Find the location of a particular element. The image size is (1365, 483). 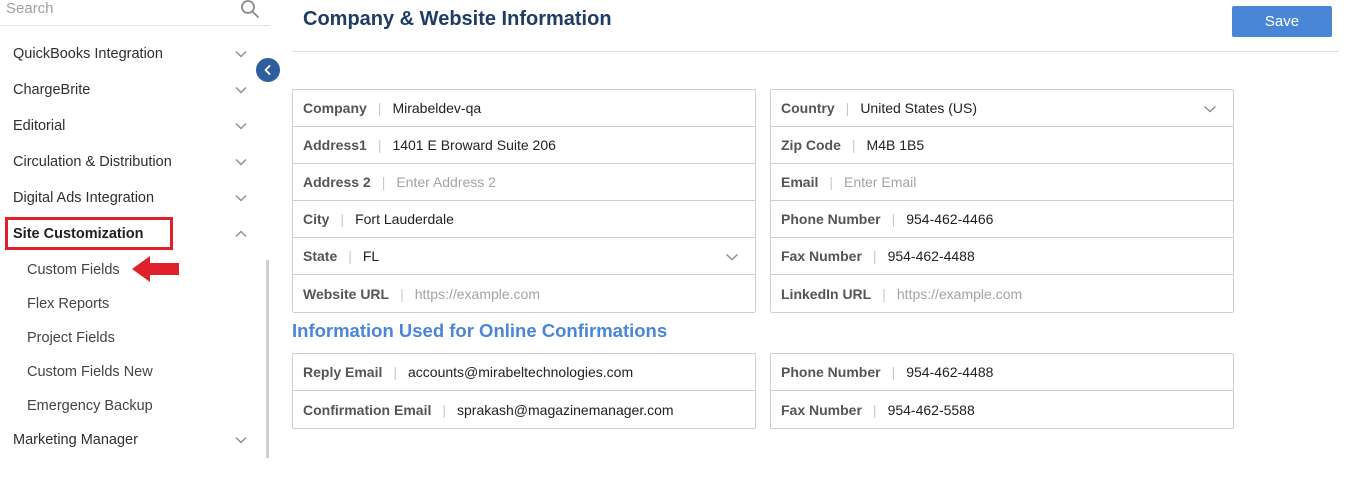

sidebar-subitem-custom-fields-new: Custom Fields New is located at coordinates (90, 372).